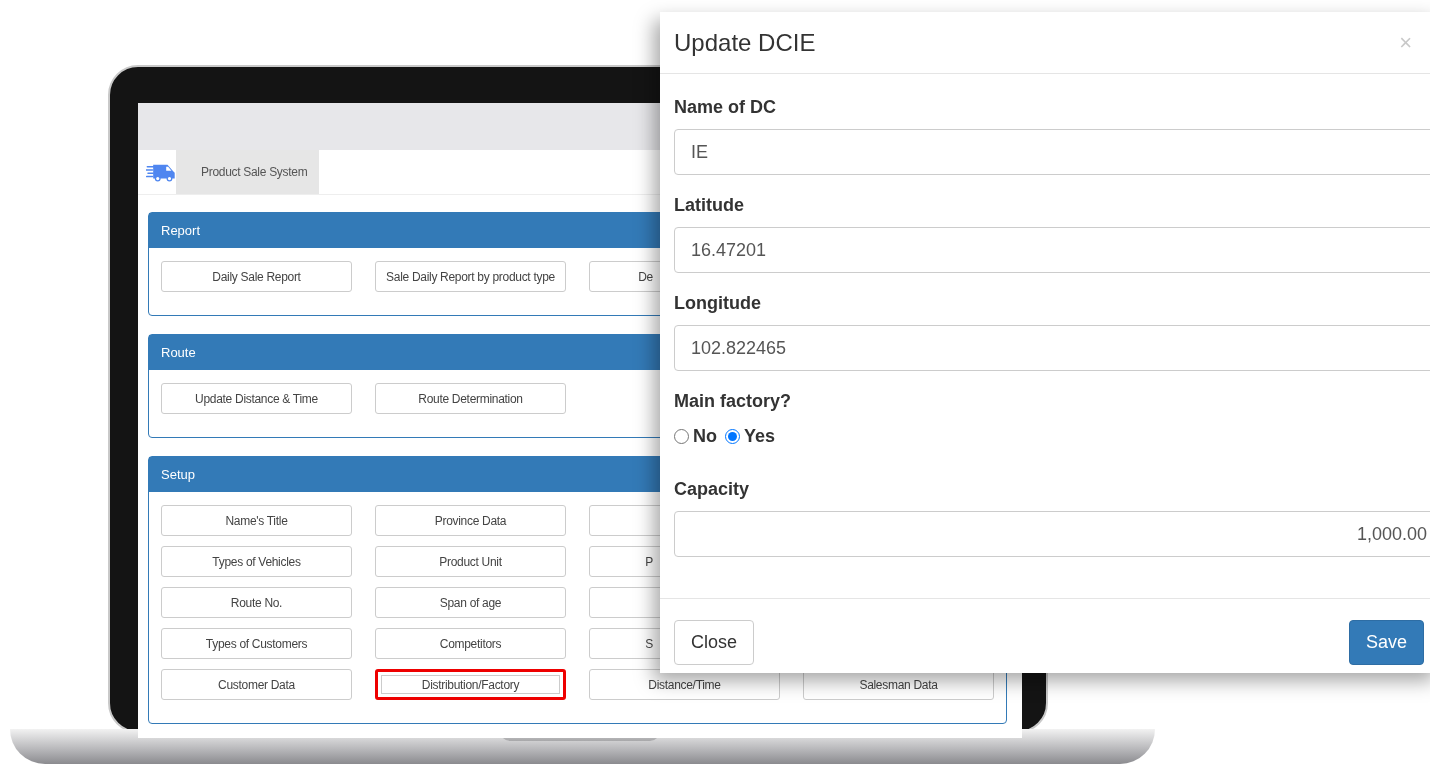 Image resolution: width=1430 pixels, height=764 pixels. I want to click on app-title-tab: Product Sale System, so click(248, 172).